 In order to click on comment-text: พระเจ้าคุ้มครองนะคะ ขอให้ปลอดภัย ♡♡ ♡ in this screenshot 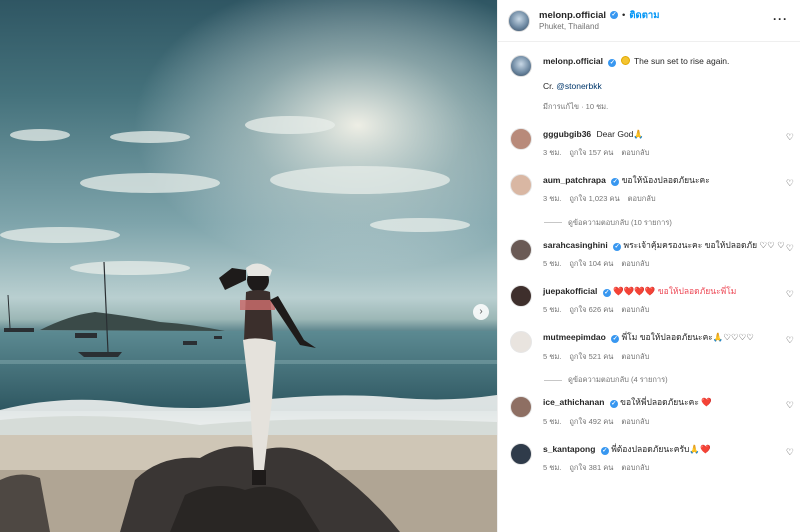, I will do `click(704, 244)`.